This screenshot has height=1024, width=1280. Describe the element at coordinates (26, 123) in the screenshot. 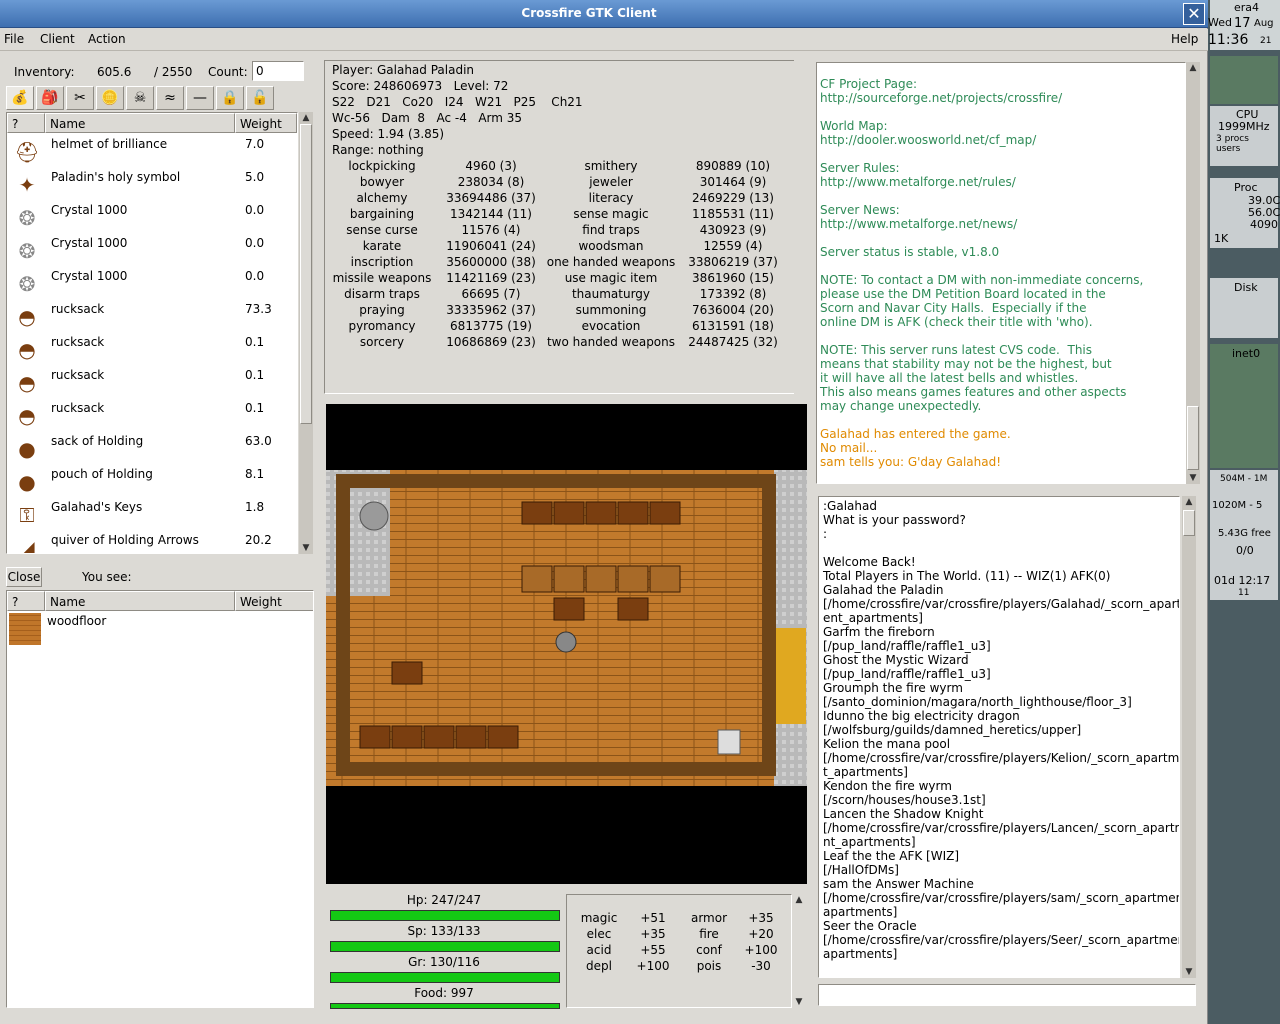

I see `col-flag: ?` at that location.